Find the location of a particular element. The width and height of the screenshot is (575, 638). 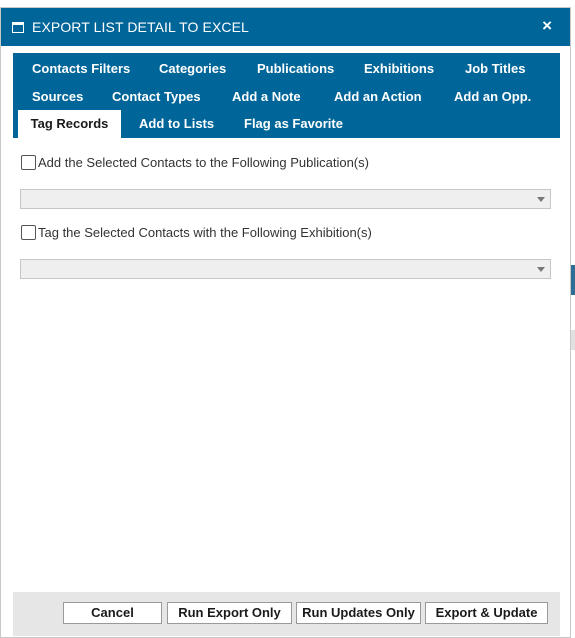

tab-publications: Publications is located at coordinates (295, 69).